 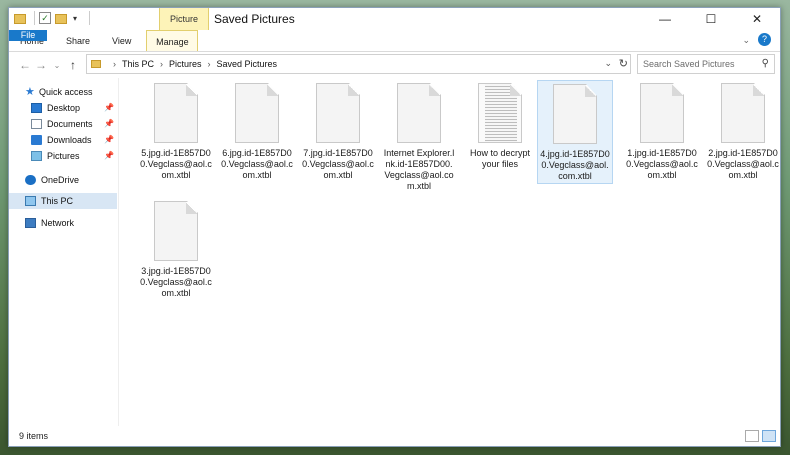 I want to click on search-input: Search Saved Pictures ⚲, so click(x=706, y=64).